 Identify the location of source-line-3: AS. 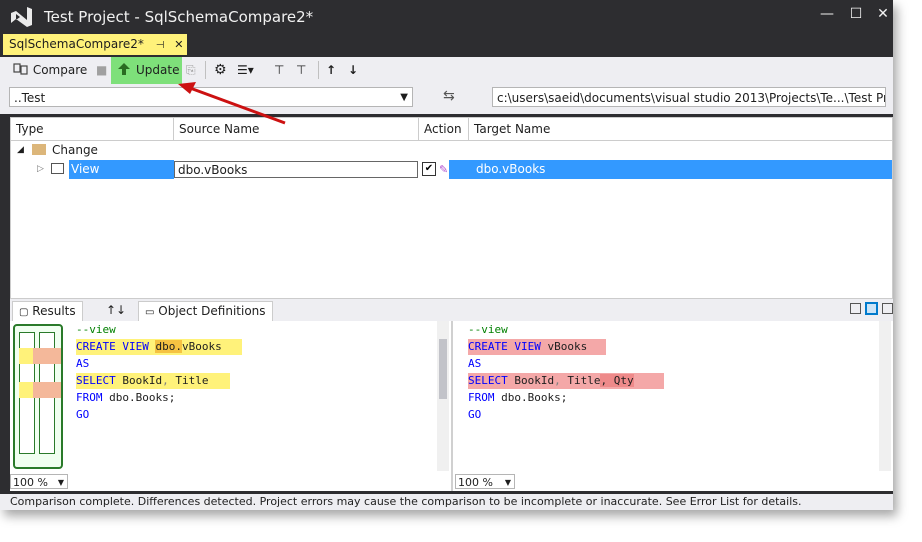
(83, 363).